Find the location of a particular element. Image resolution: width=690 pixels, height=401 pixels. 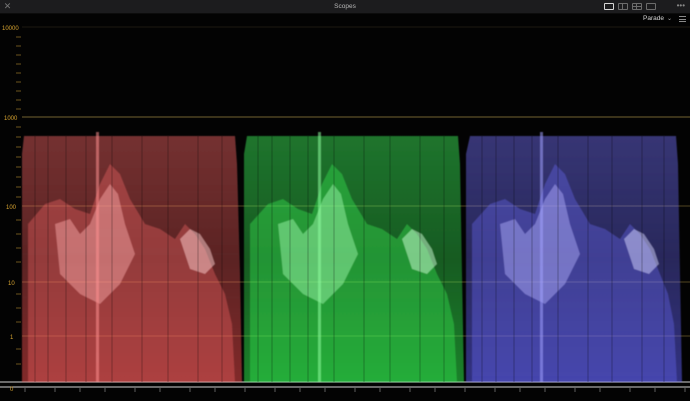

scale-label-0: 0 is located at coordinates (12, 390).